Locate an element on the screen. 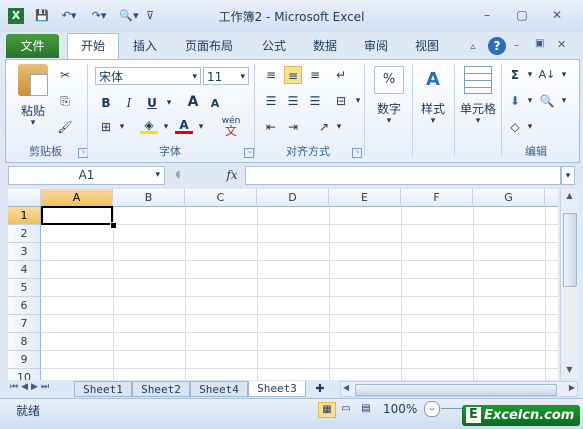 The height and width of the screenshot is (429, 583). close-button: ✕ is located at coordinates (557, 15).